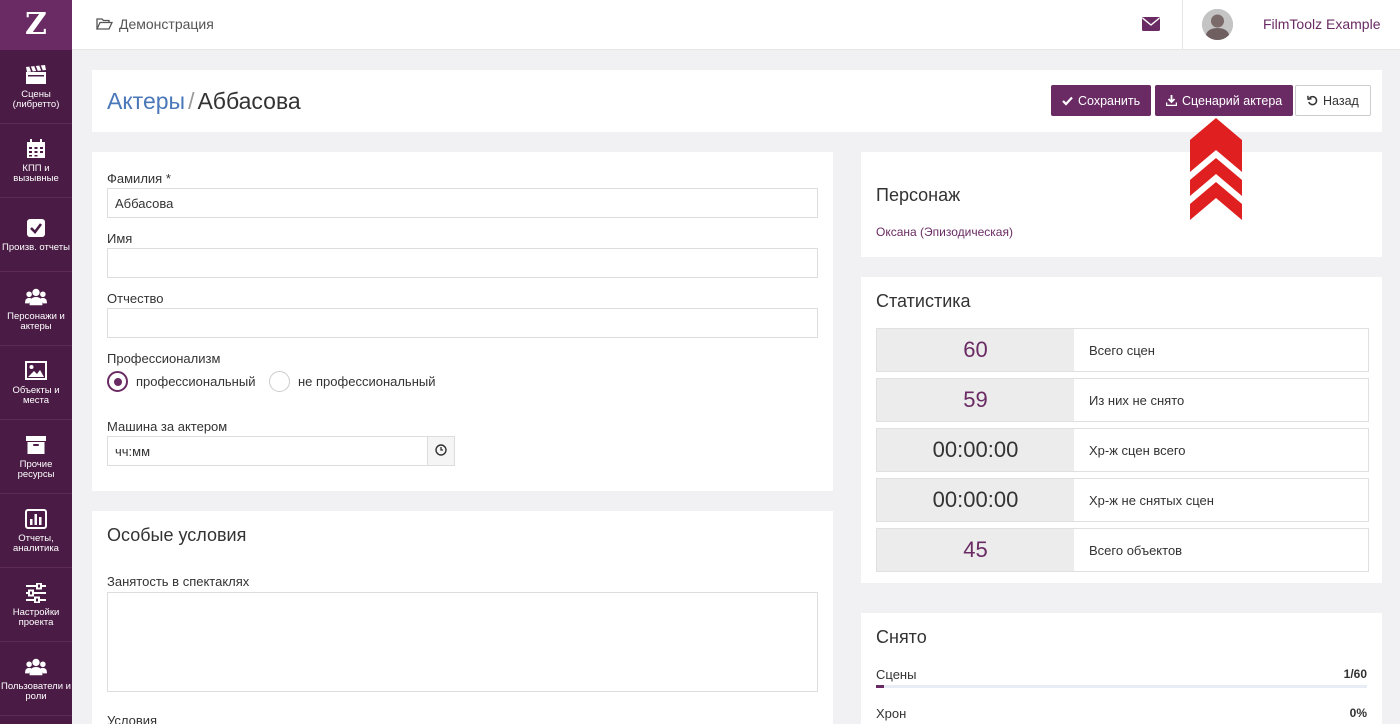  Describe the element at coordinates (1121, 204) in the screenshot. I see `character-panel: Персонаж Оксана (Эпизодическая)` at that location.